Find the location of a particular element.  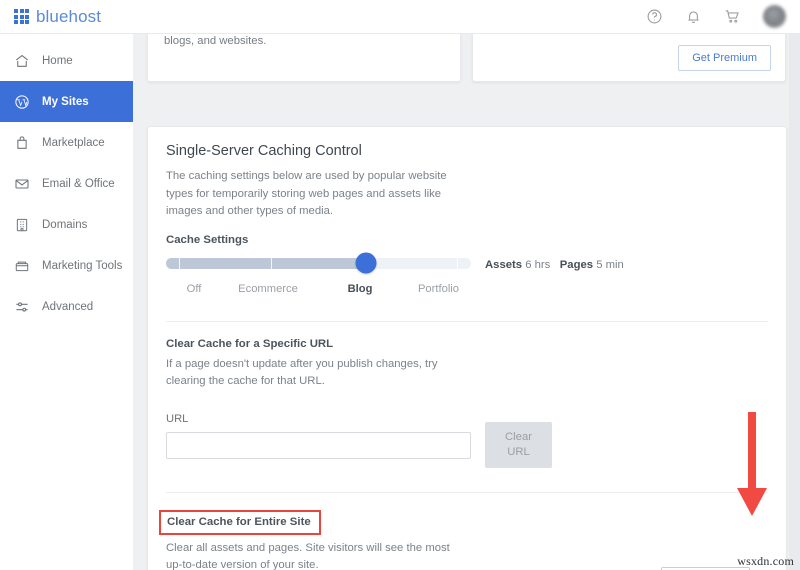

sidebar-item-email-office: Email & Office is located at coordinates (66, 183).